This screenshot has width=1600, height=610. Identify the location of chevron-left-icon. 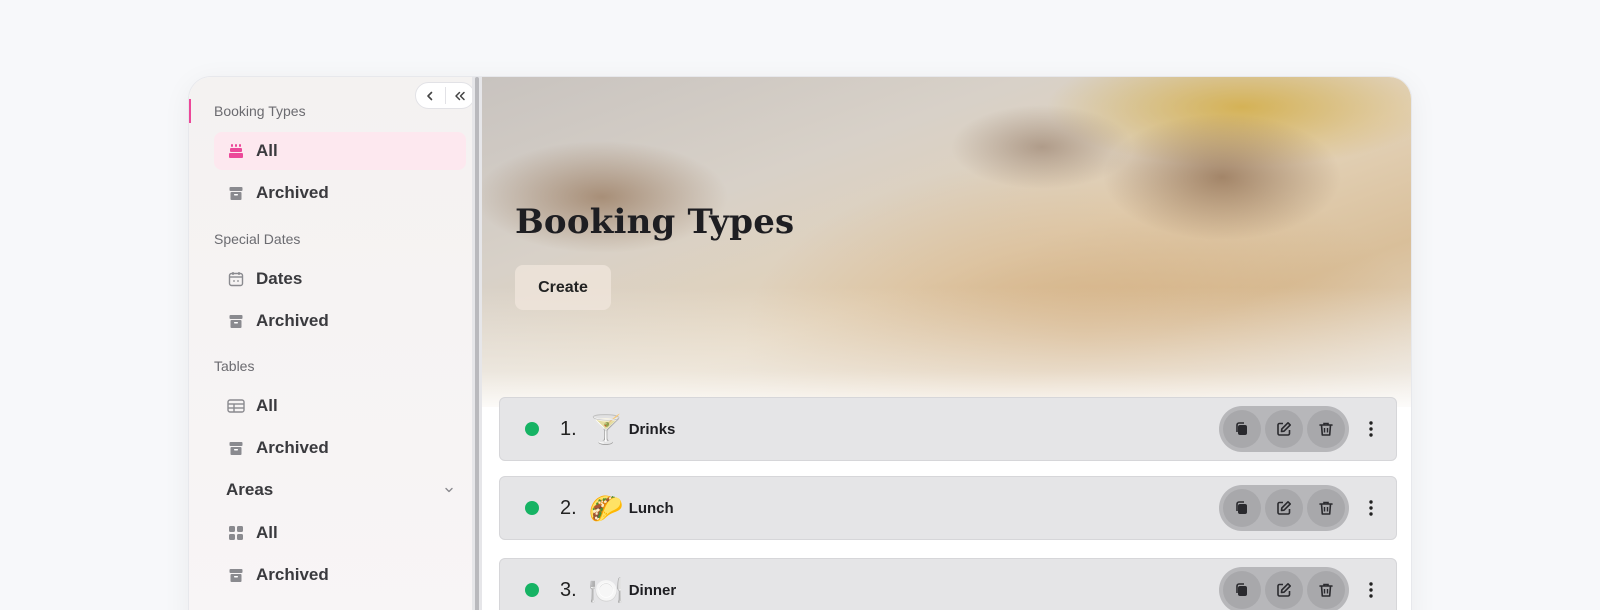
(430, 95).